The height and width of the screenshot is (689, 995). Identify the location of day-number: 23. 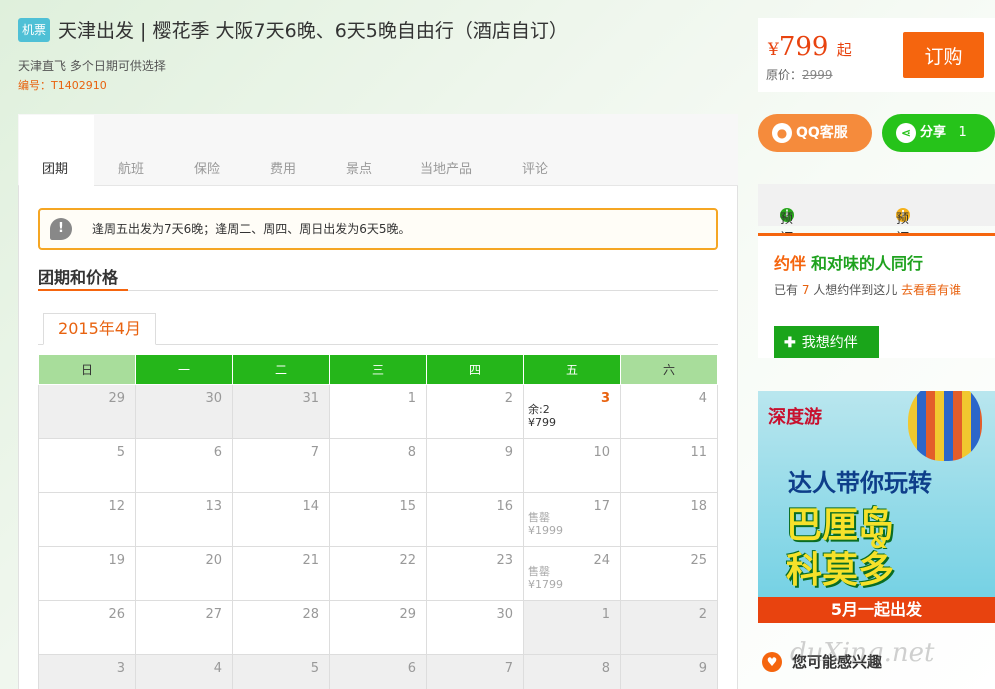
(504, 560).